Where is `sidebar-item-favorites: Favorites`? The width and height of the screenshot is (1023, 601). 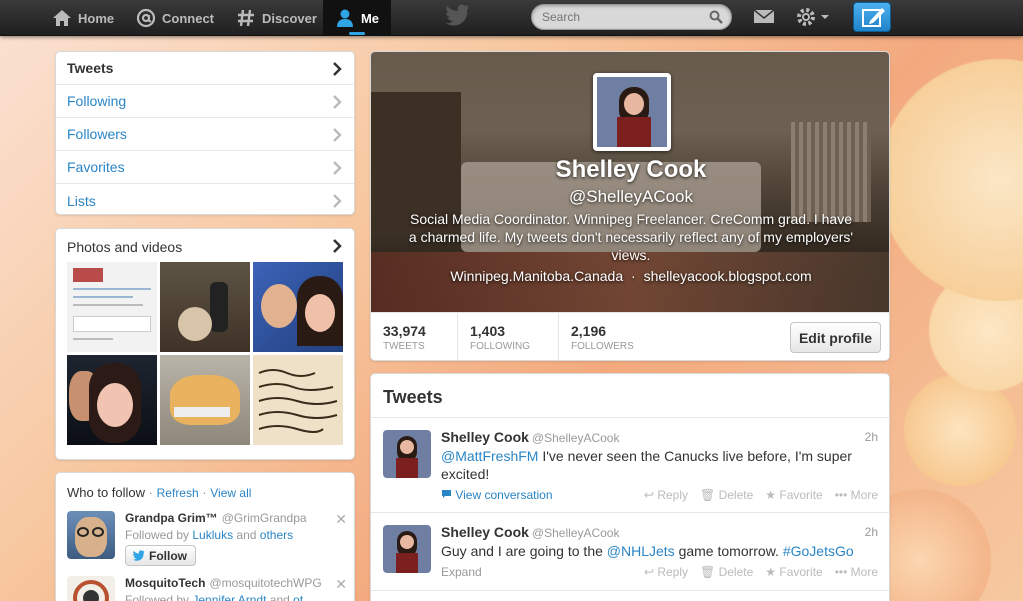
sidebar-item-favorites: Favorites is located at coordinates (205, 167).